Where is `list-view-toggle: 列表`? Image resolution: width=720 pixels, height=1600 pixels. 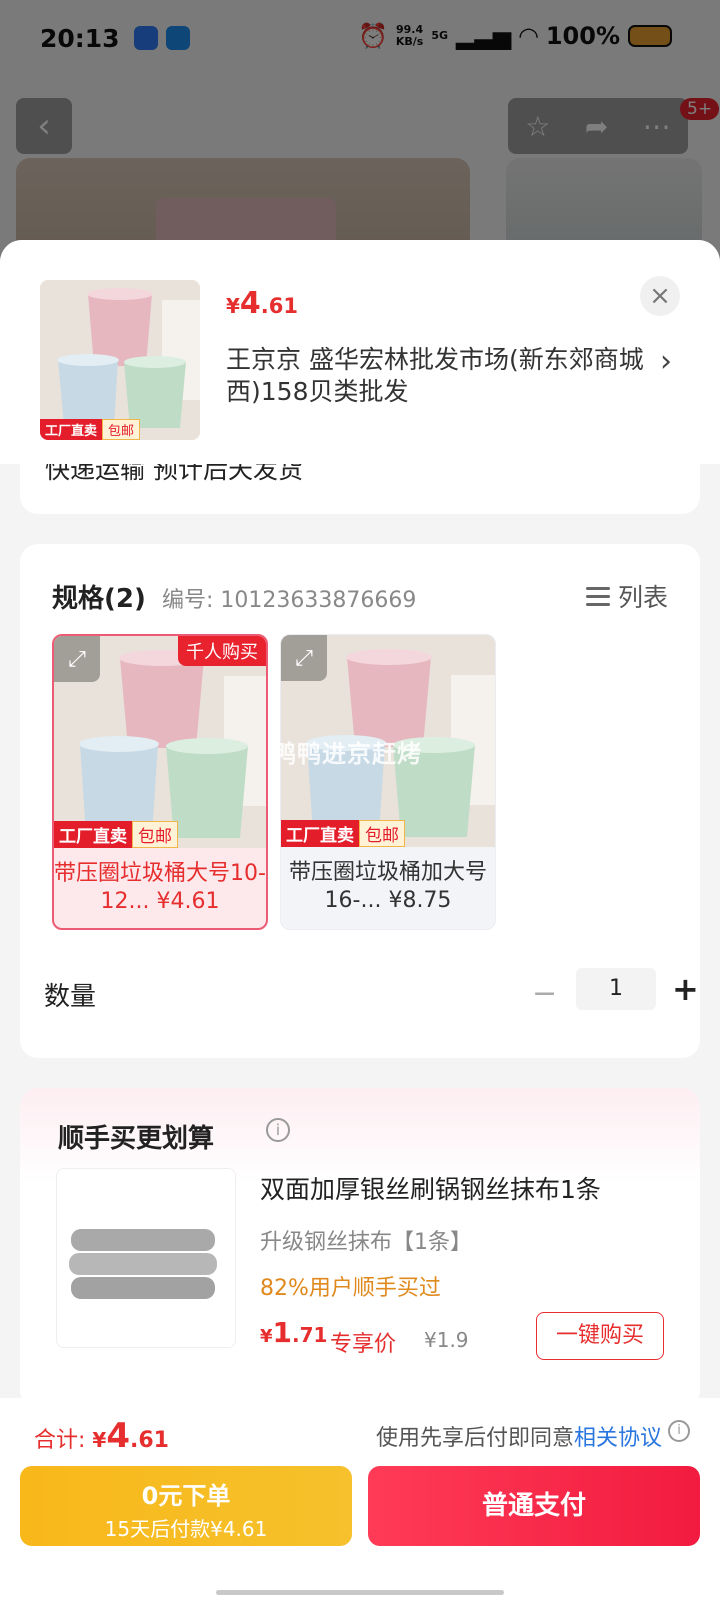
list-view-toggle: 列表 is located at coordinates (626, 596).